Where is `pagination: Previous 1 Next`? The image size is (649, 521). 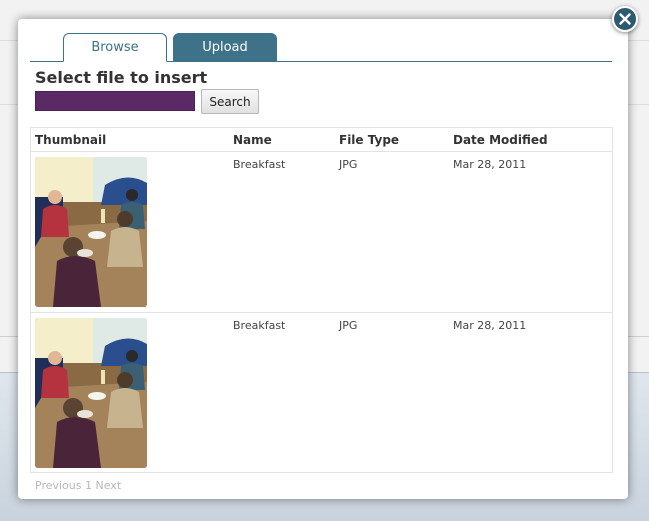
pagination: Previous 1 Next is located at coordinates (78, 485).